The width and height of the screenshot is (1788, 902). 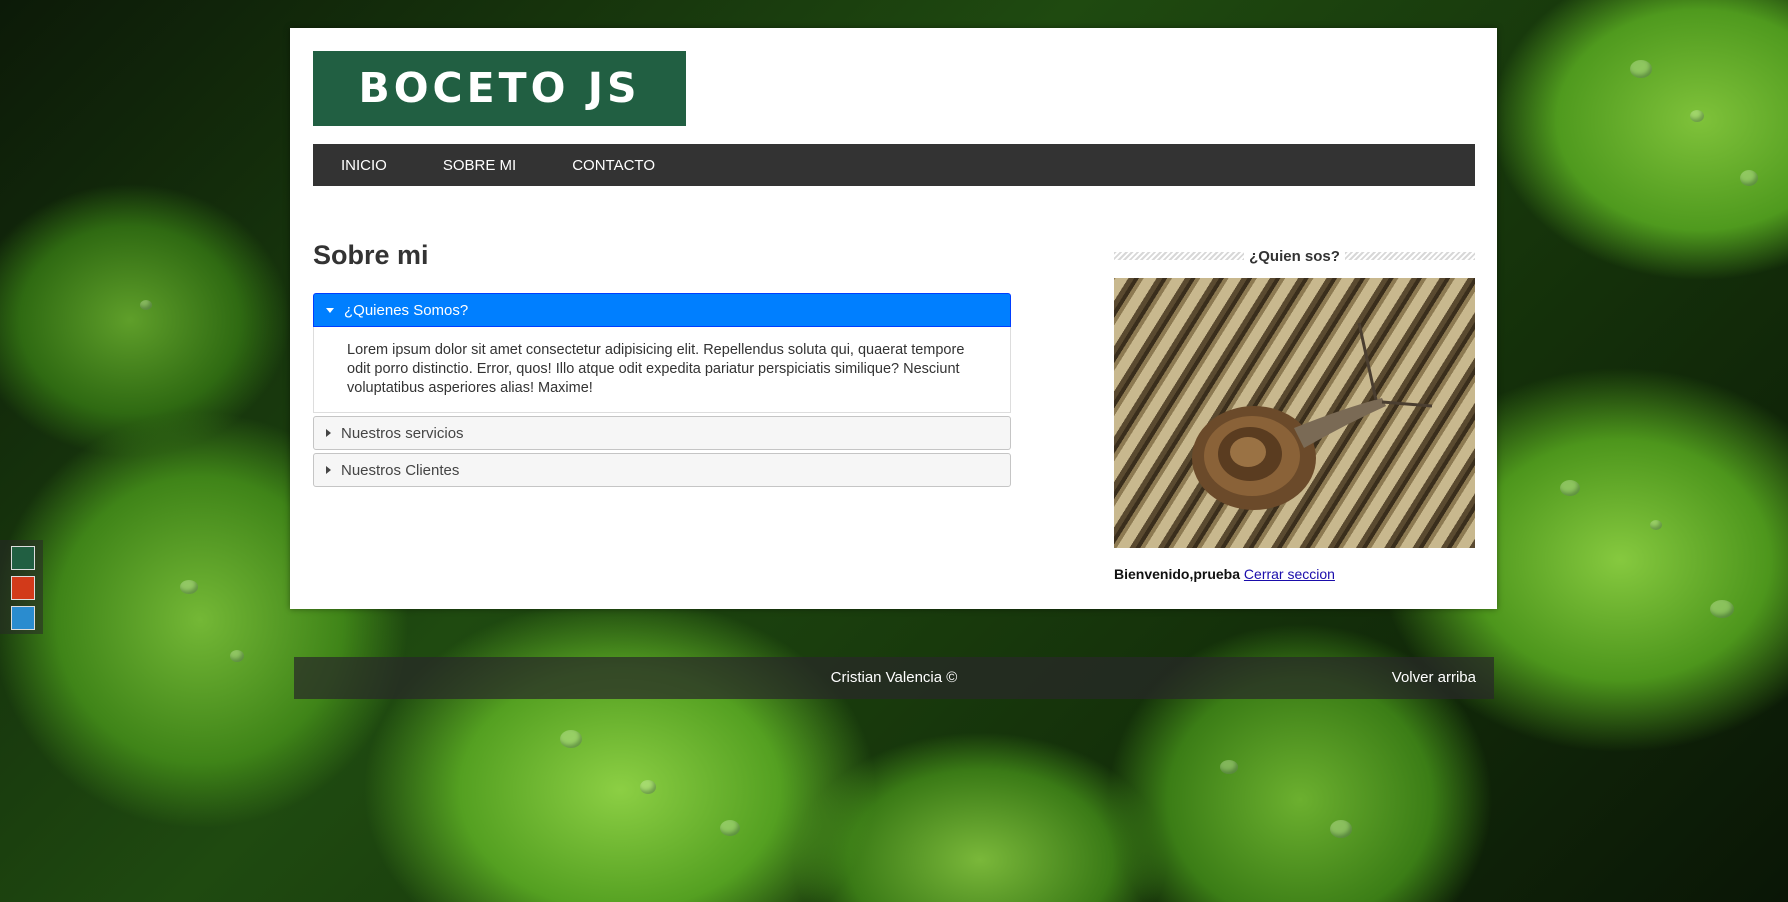 I want to click on accordion-header-label: Nuestros Clientes, so click(x=400, y=470).